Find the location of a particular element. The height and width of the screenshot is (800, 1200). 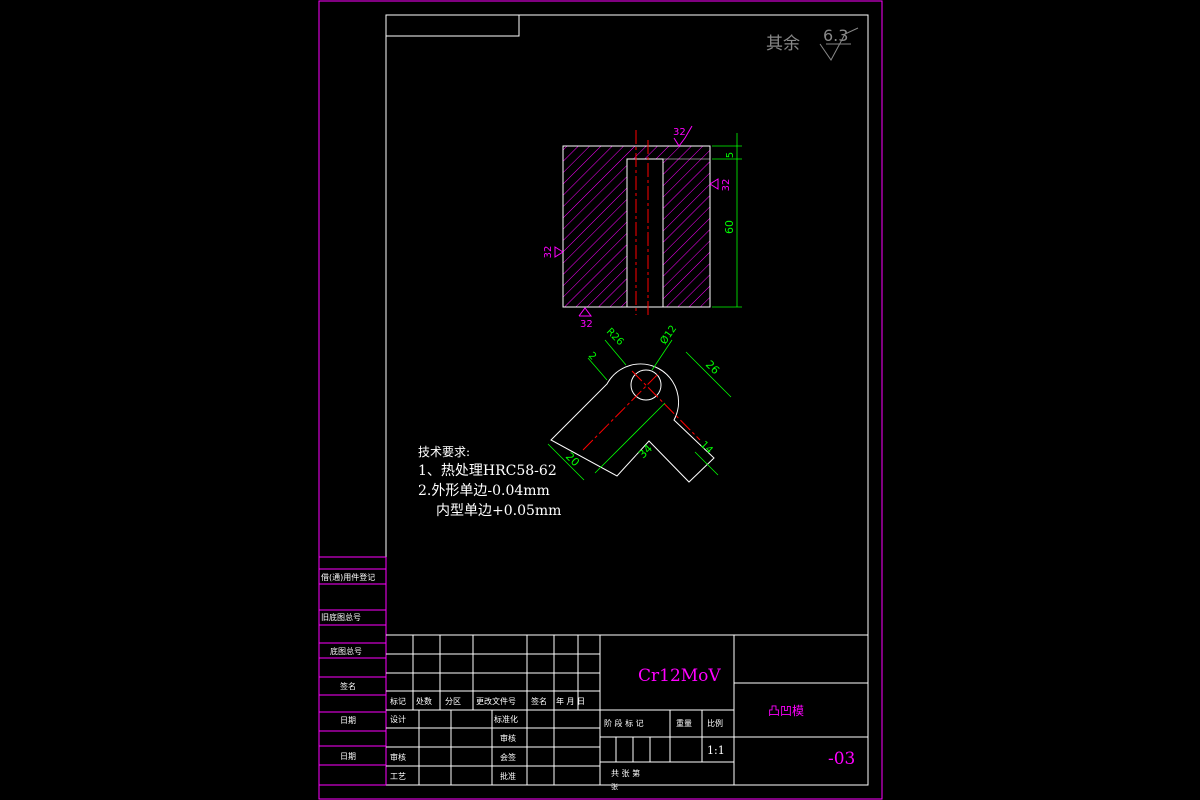

dim-height: 60 is located at coordinates (729, 227).